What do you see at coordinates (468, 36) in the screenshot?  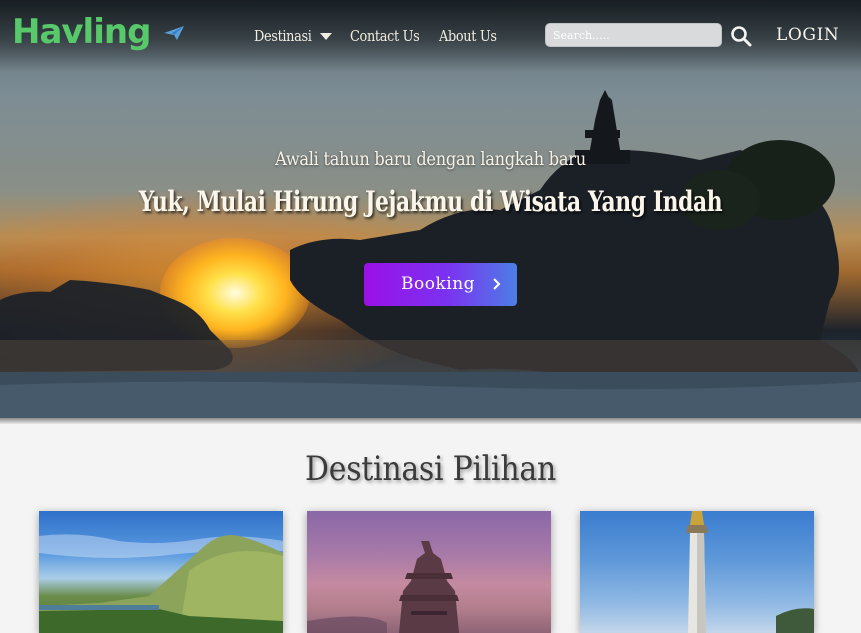 I see `nav-about-us: About Us` at bounding box center [468, 36].